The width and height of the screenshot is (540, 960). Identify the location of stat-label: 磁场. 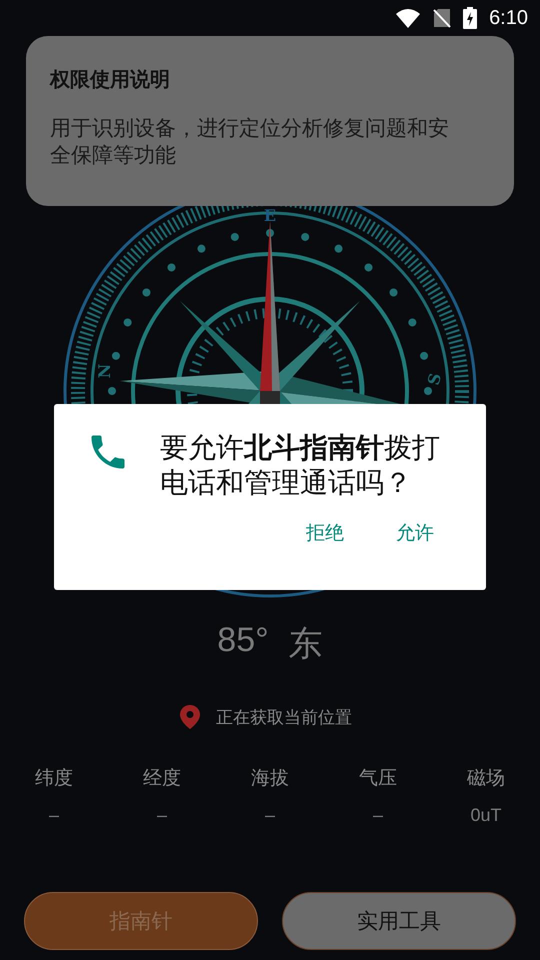
(486, 778).